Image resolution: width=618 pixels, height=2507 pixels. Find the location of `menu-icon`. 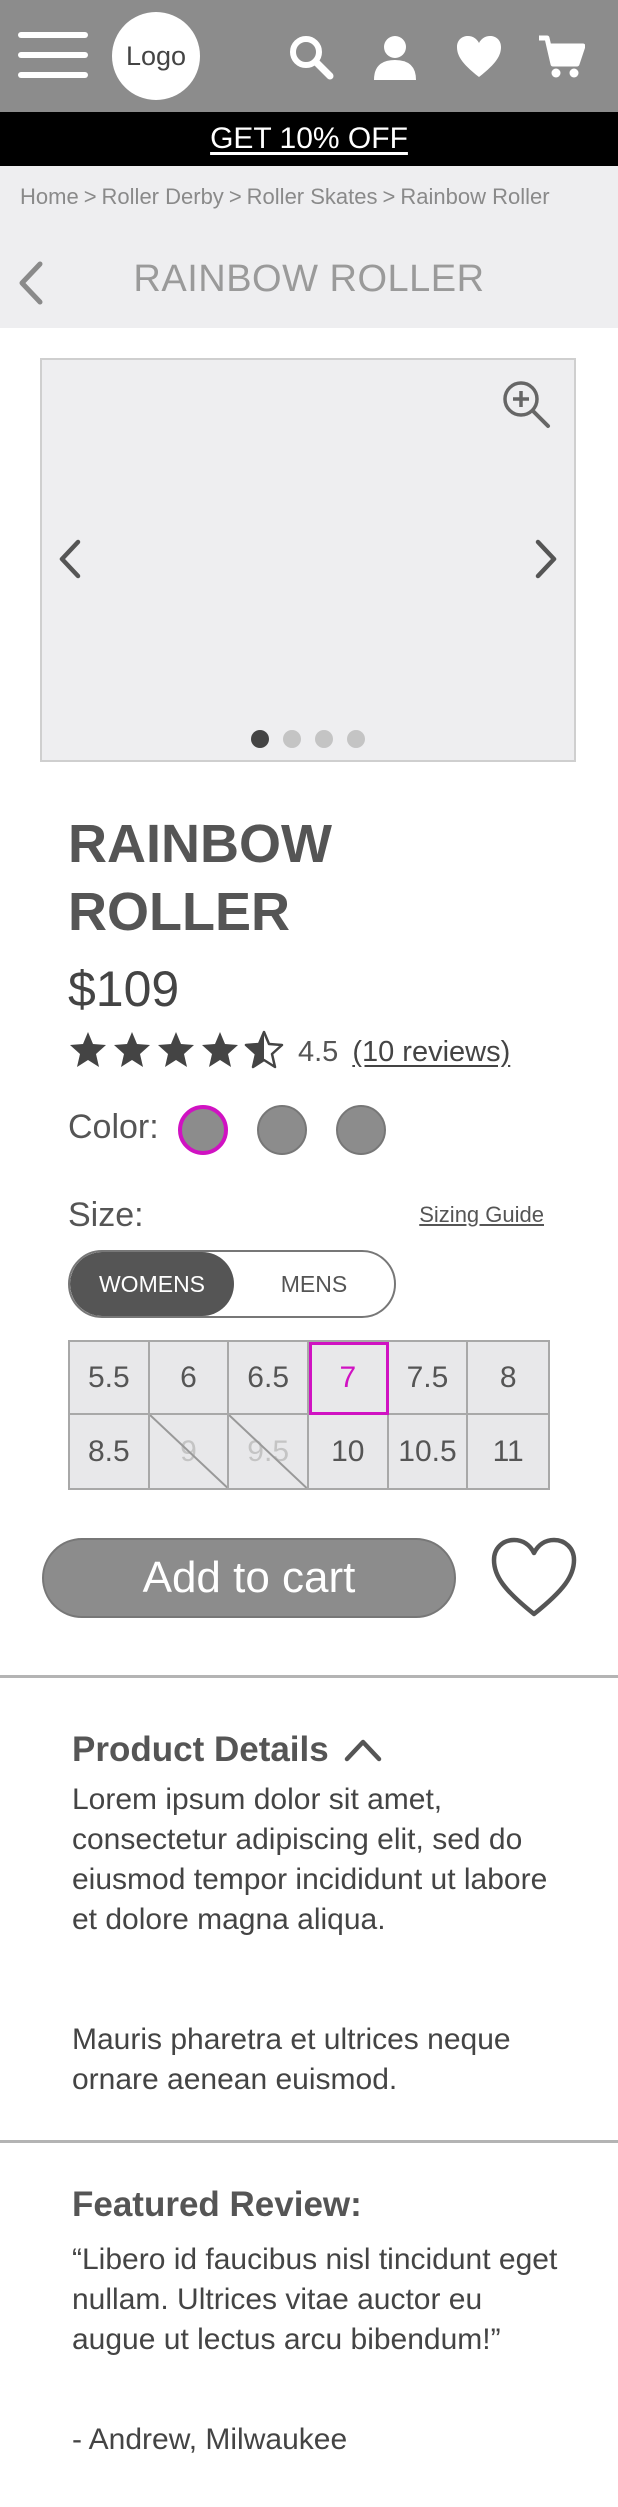

menu-icon is located at coordinates (53, 55).